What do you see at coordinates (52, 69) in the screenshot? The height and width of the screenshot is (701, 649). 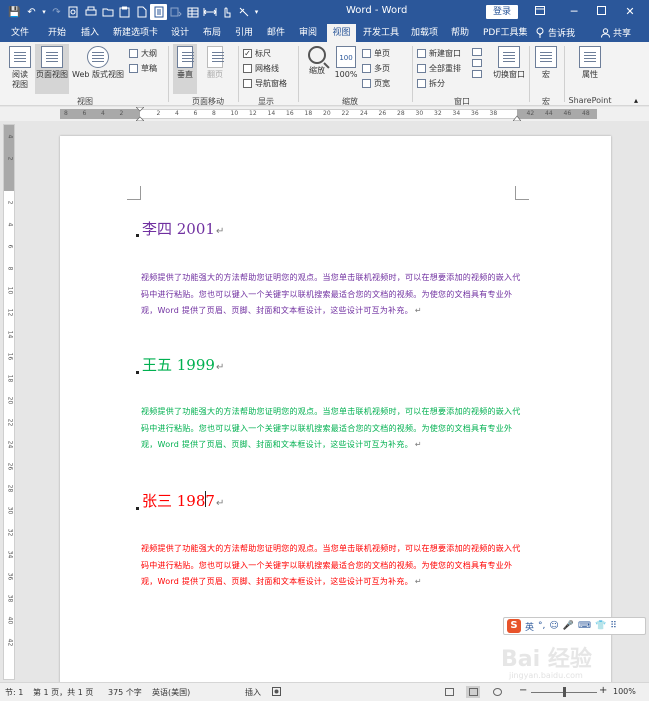 I see `print-layout-button: 页面视图` at bounding box center [52, 69].